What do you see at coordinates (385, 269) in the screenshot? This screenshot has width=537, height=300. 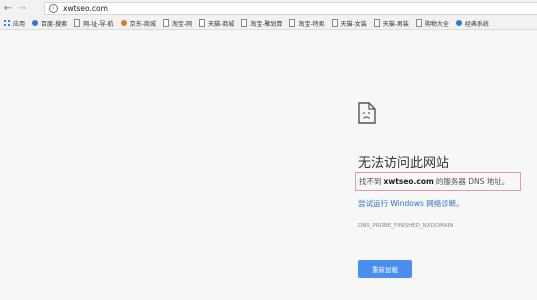 I see `reload-button: 重新加载` at bounding box center [385, 269].